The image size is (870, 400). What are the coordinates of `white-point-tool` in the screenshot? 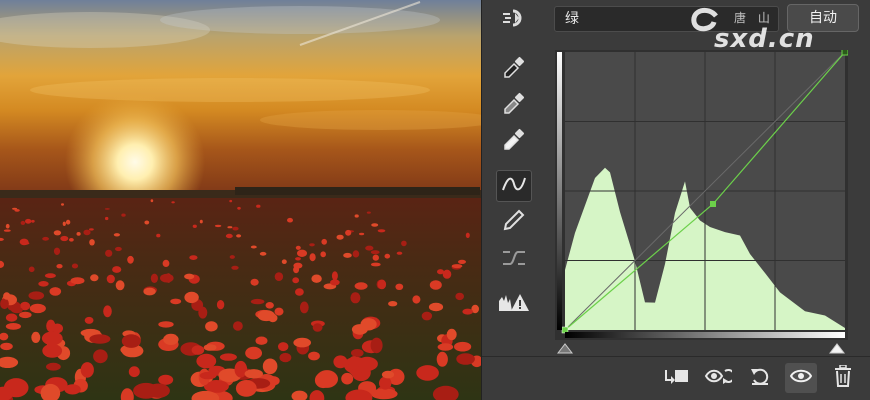 It's located at (514, 142).